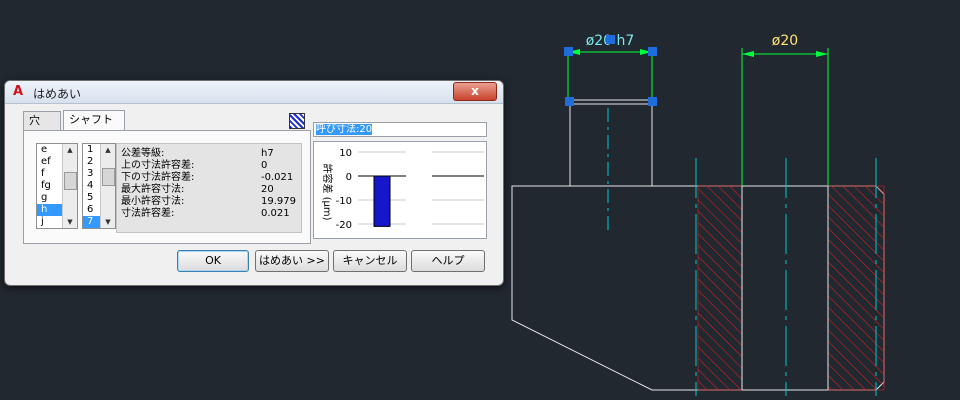 Image resolution: width=960 pixels, height=400 pixels. Describe the element at coordinates (382, 201) in the screenshot. I see `graph-tolerance-bar` at that location.